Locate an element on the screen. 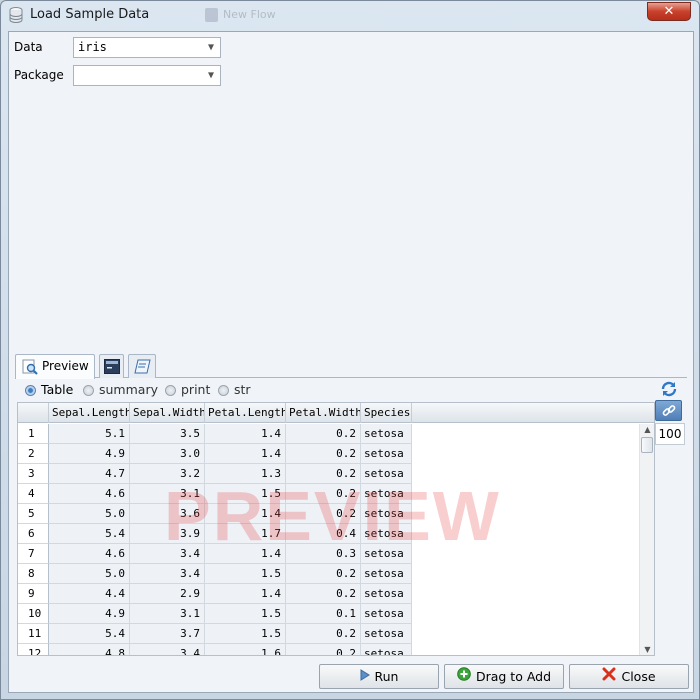 The height and width of the screenshot is (700, 700). drag-to-add-button: Drag to Add is located at coordinates (504, 676).